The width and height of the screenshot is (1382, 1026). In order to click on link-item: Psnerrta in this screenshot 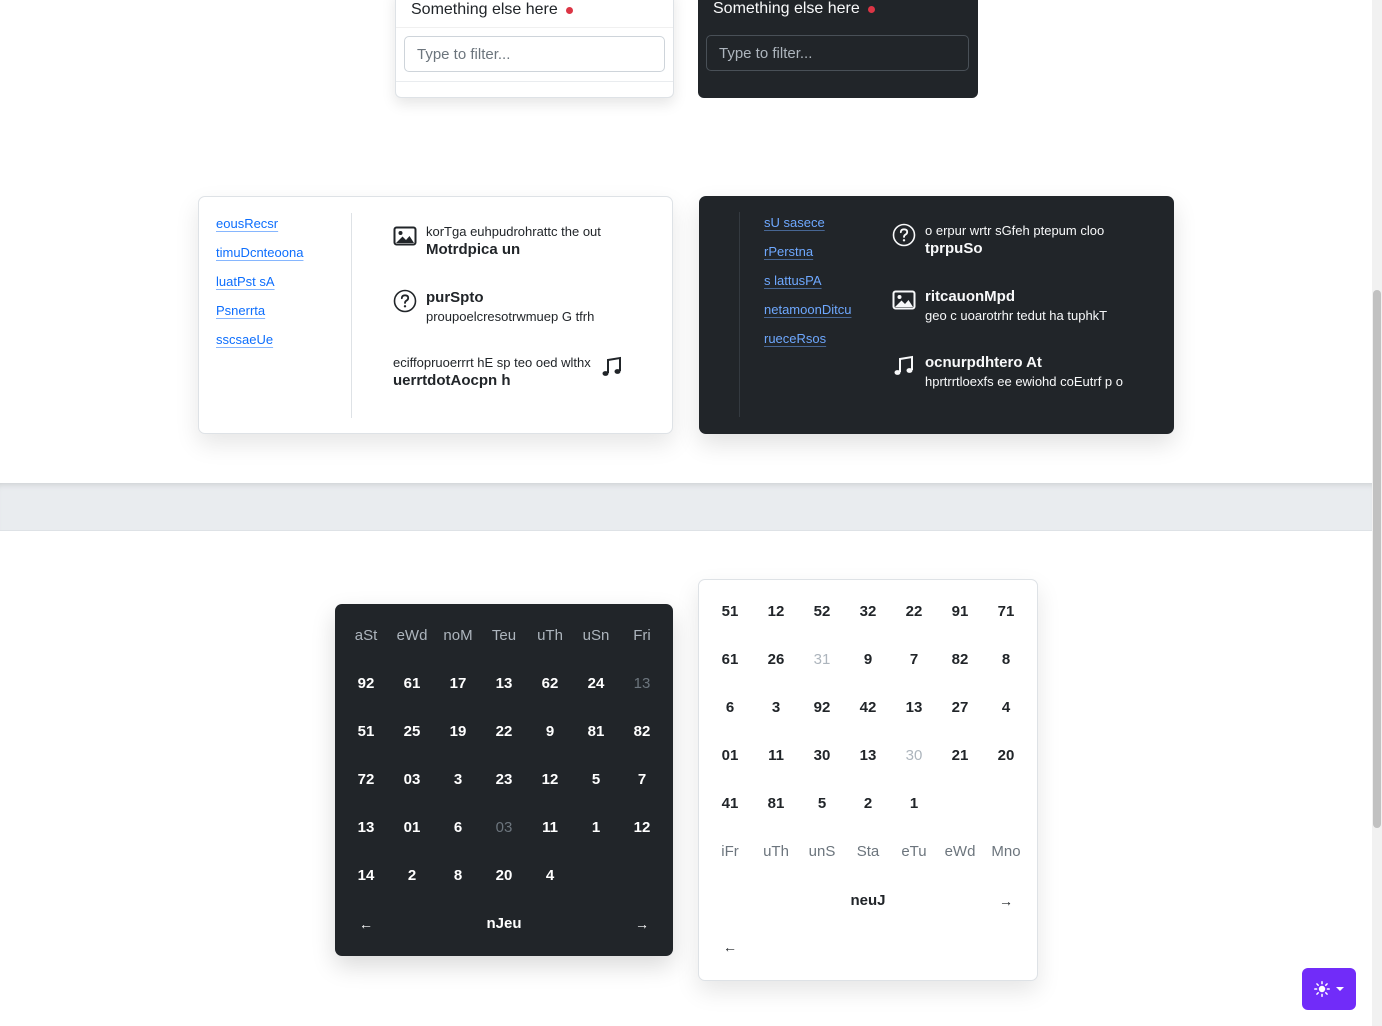, I will do `click(240, 310)`.